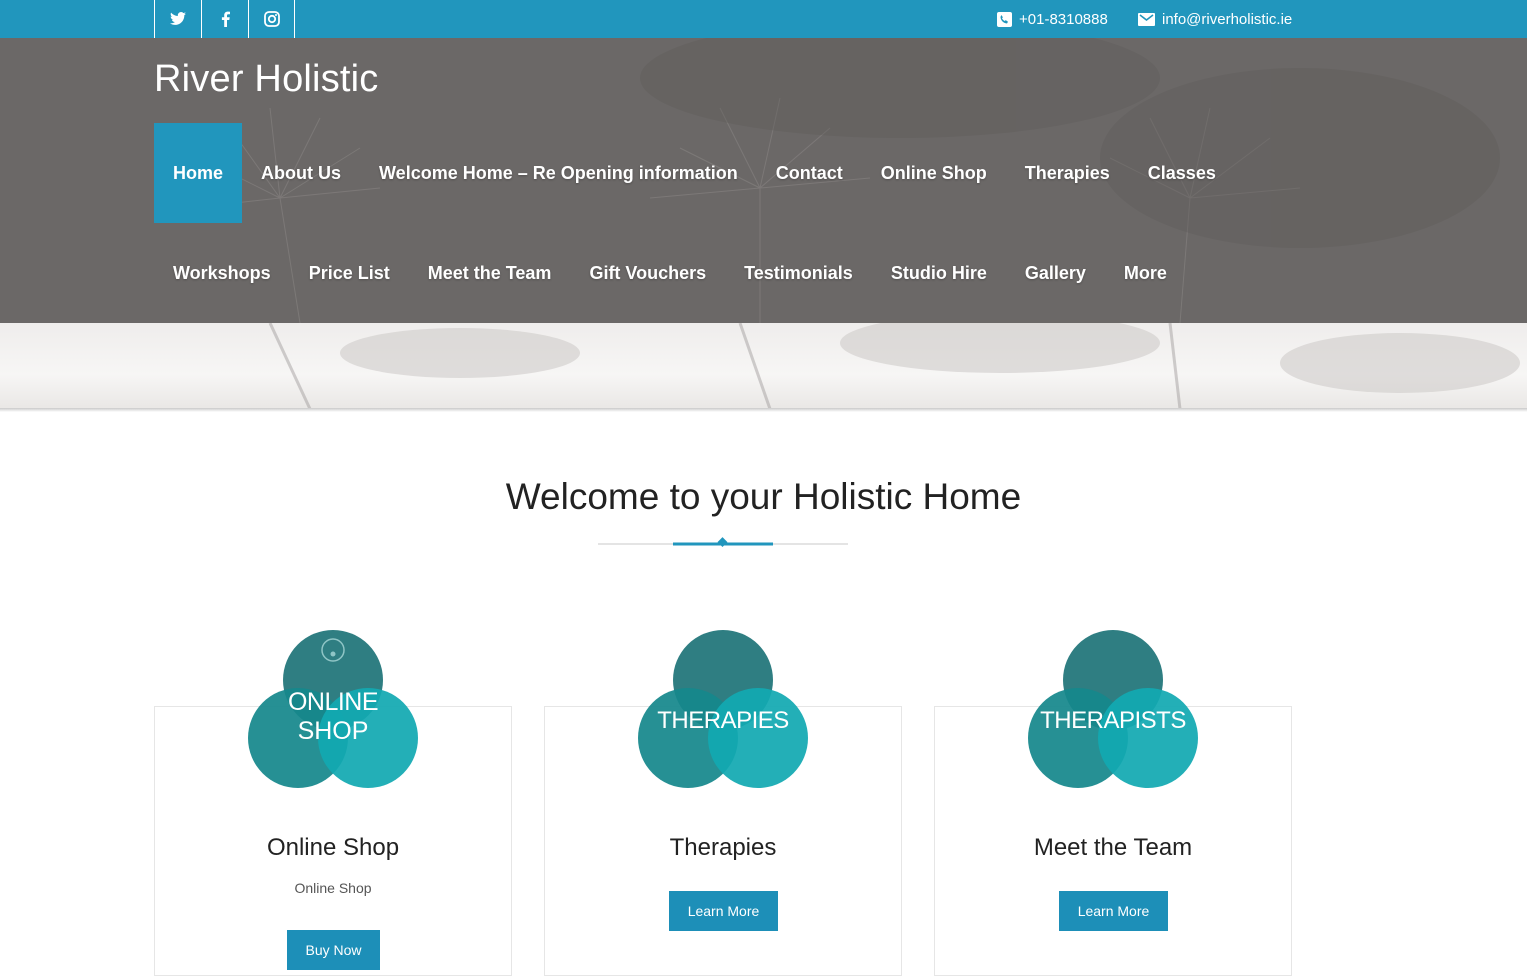  I want to click on card-logo-meet-the-team: THERAPISTS, so click(1113, 711).